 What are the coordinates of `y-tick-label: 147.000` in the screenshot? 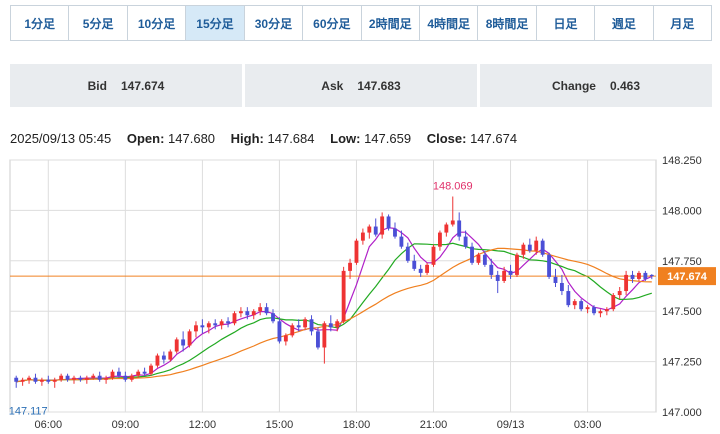 It's located at (682, 413).